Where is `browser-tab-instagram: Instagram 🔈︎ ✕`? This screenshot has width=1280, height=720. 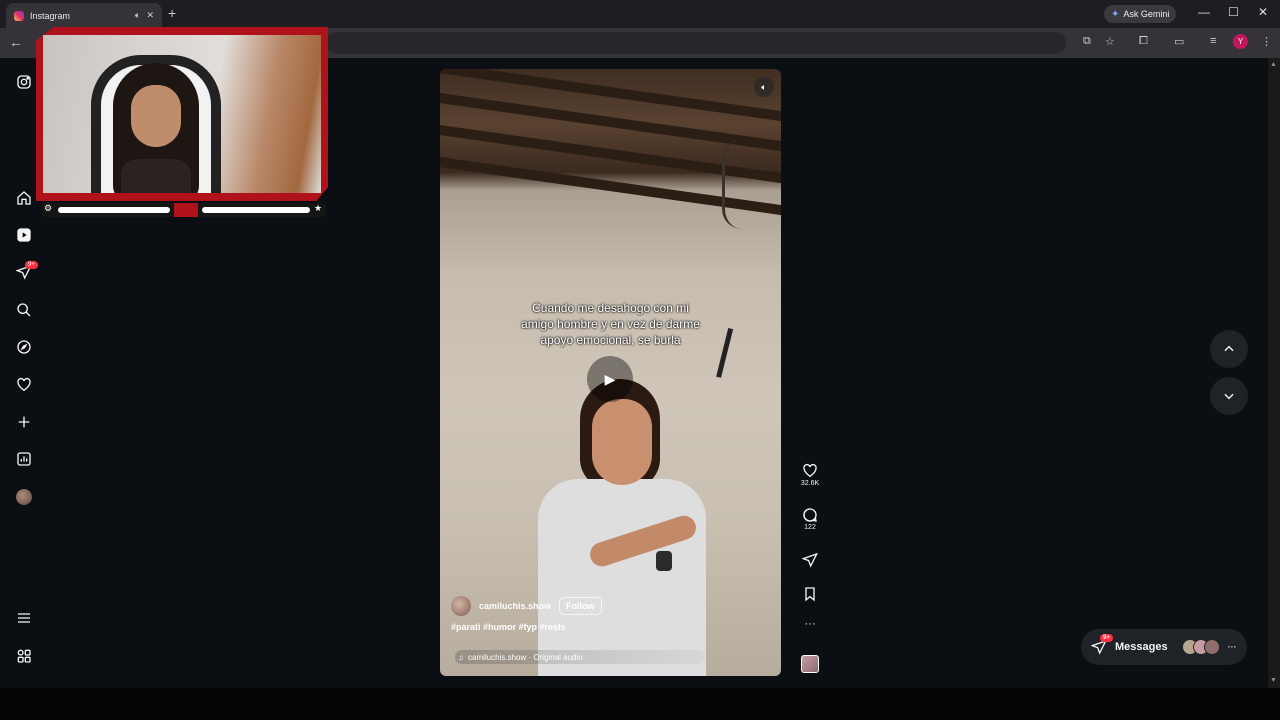
browser-tab-instagram: Instagram 🔈︎ ✕ is located at coordinates (84, 15).